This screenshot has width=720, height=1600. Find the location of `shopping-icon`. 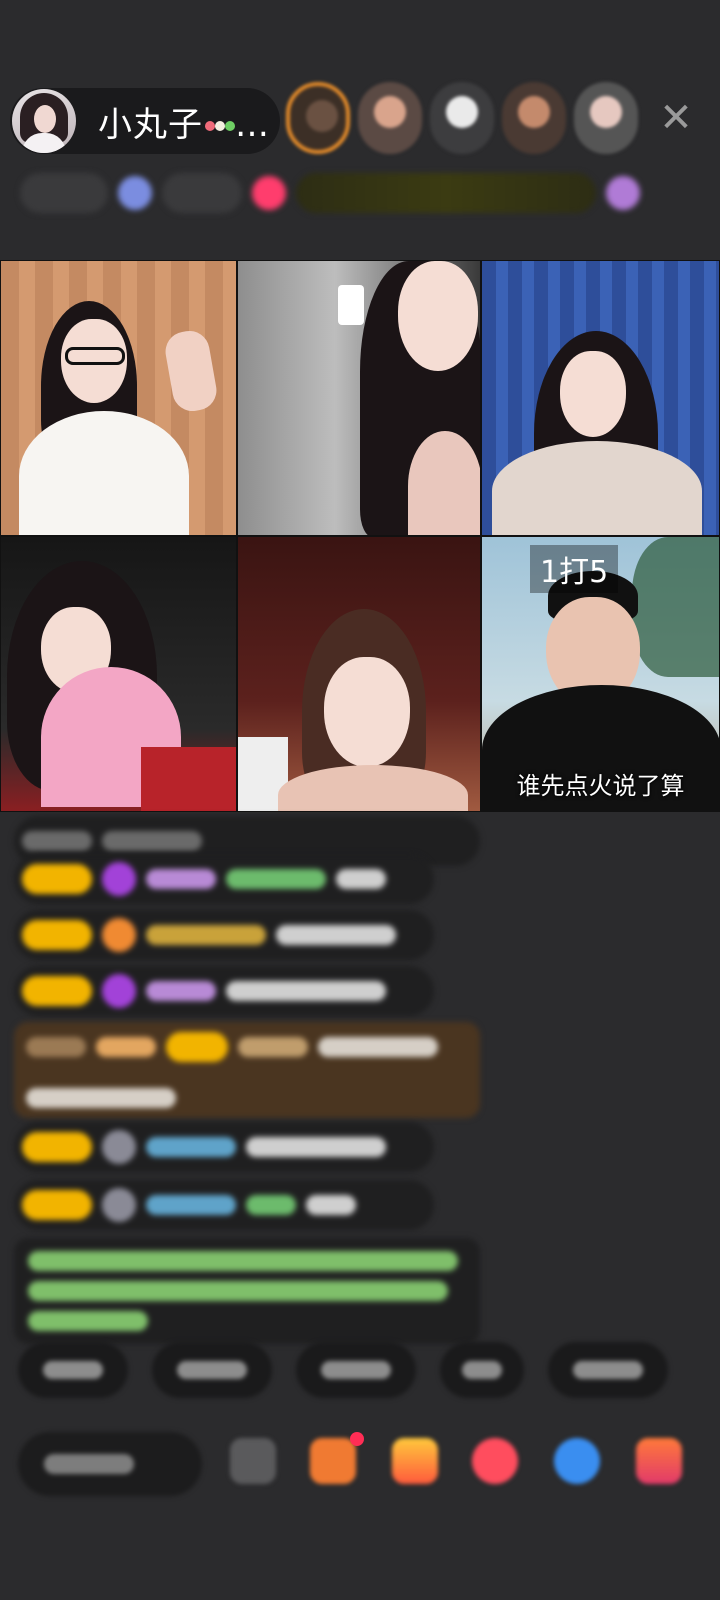

shopping-icon is located at coordinates (333, 1461).